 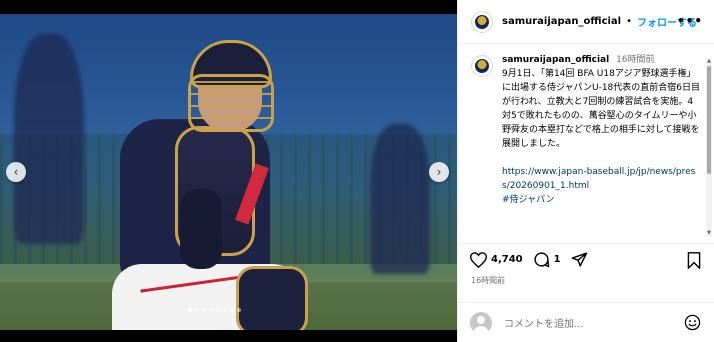 What do you see at coordinates (709, 61) in the screenshot?
I see `scroll-up-icon: ▲` at bounding box center [709, 61].